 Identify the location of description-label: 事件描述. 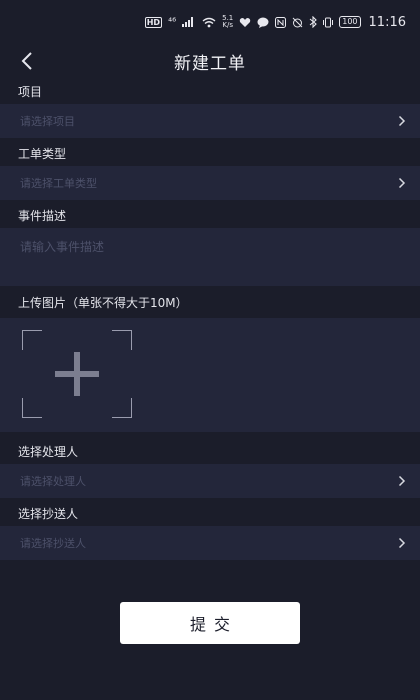
(42, 215).